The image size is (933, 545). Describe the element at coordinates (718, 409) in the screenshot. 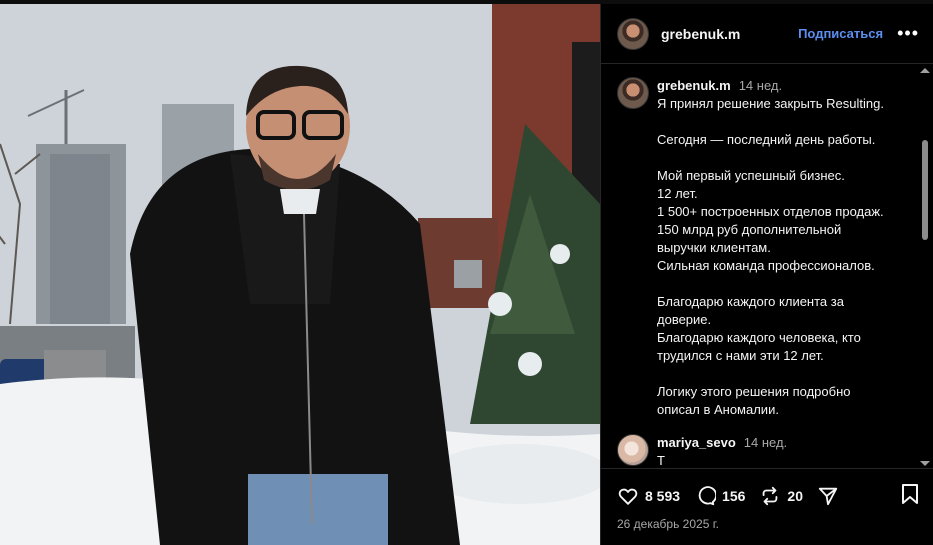

I see `caption-line: описал в Аномалии.` at that location.